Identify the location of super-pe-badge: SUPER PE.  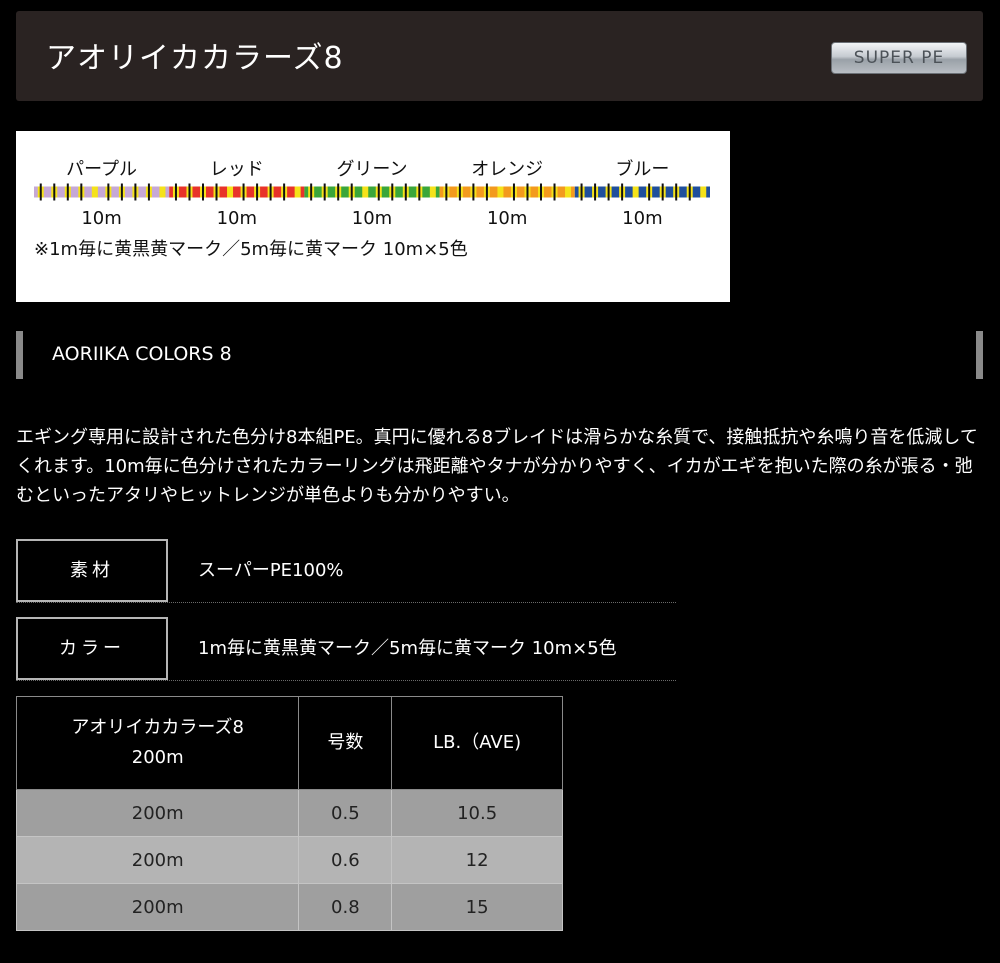
(899, 58).